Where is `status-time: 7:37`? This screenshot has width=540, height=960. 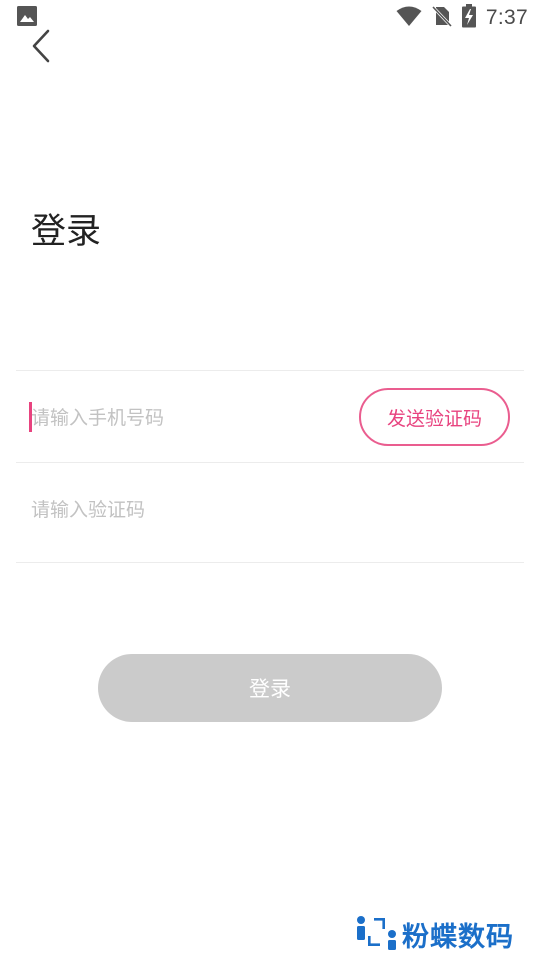 status-time: 7:37 is located at coordinates (506, 17).